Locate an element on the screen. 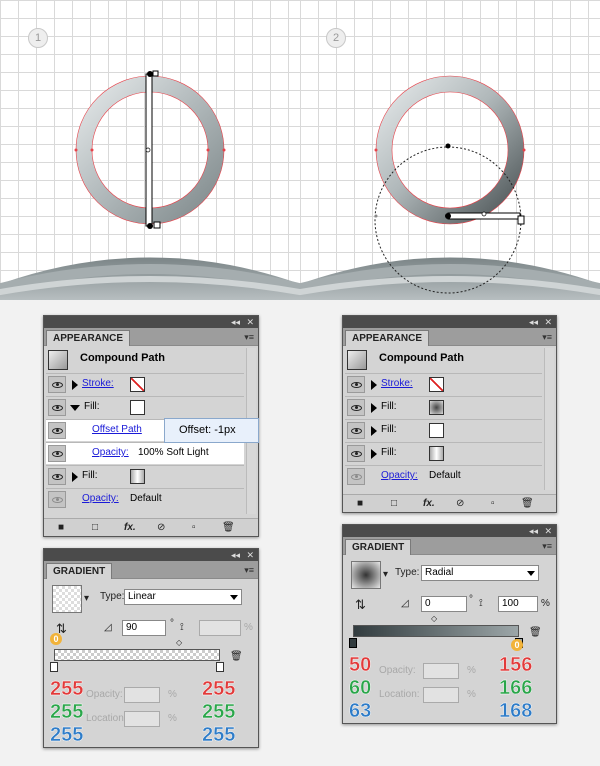  angle-input: 90 is located at coordinates (144, 628).